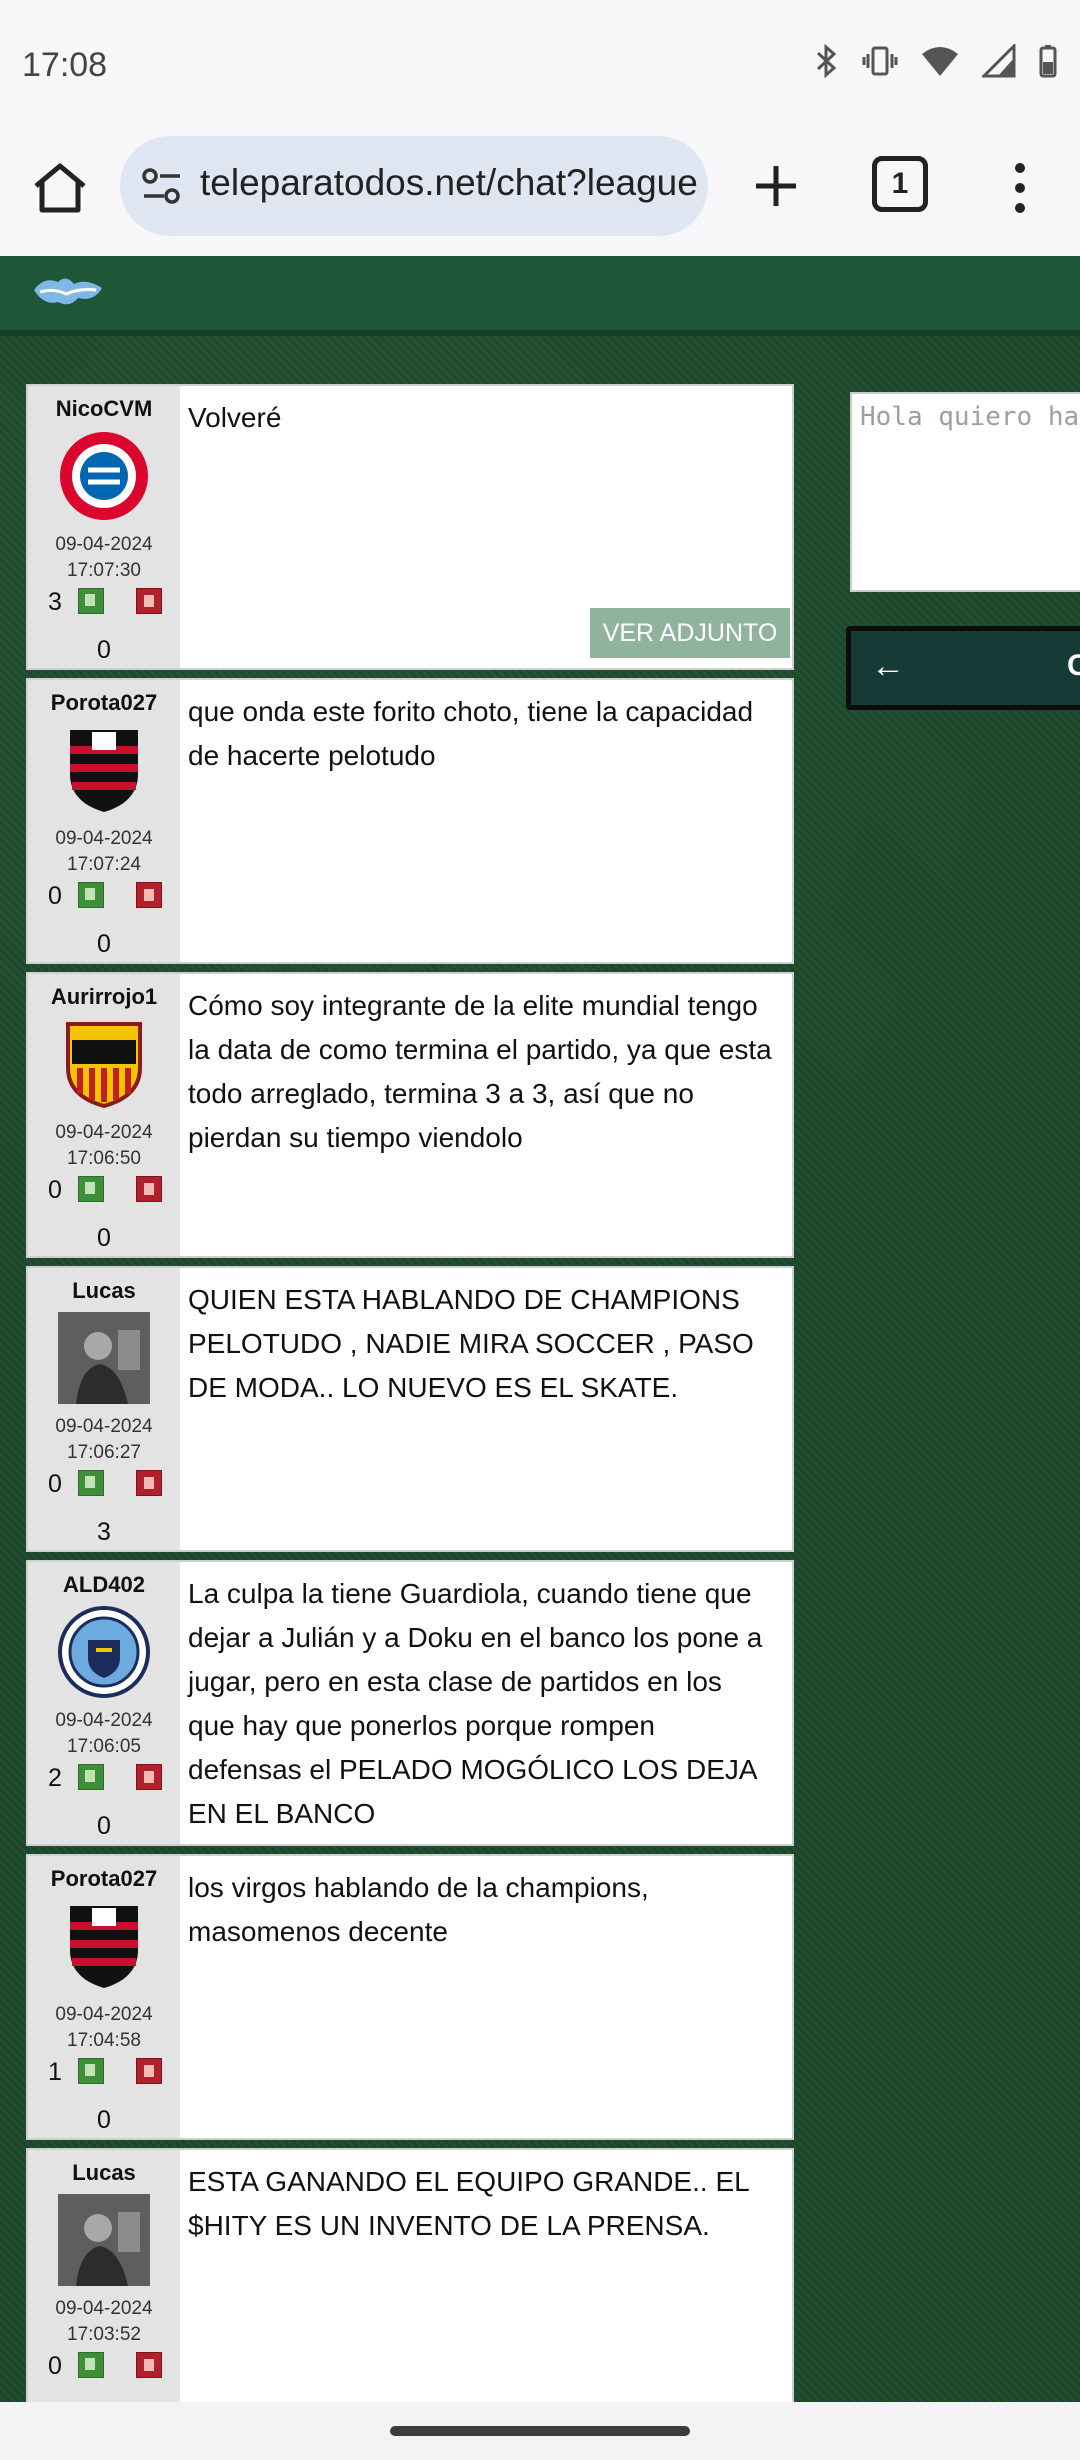 This screenshot has width=1080, height=2460. I want to click on home-gesture-handle, so click(540, 2431).